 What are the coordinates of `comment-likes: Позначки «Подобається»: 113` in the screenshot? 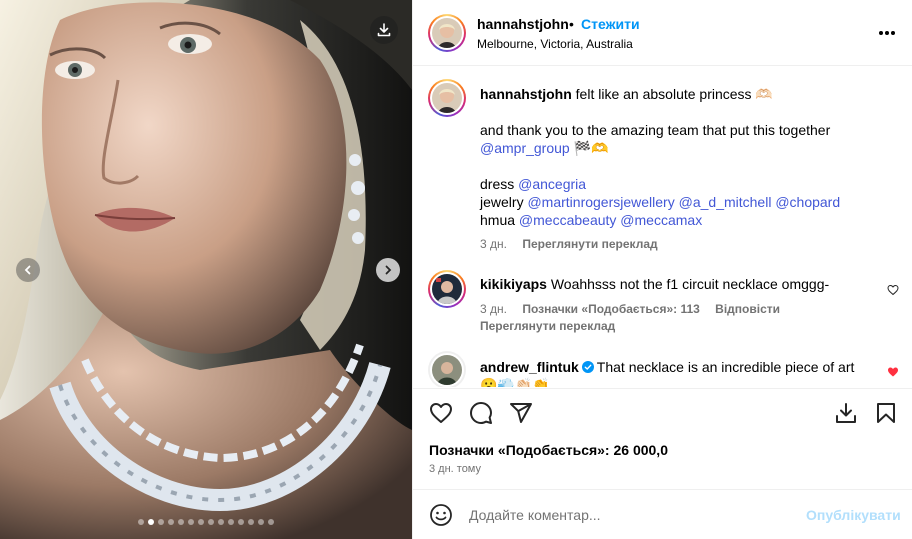 It's located at (611, 309).